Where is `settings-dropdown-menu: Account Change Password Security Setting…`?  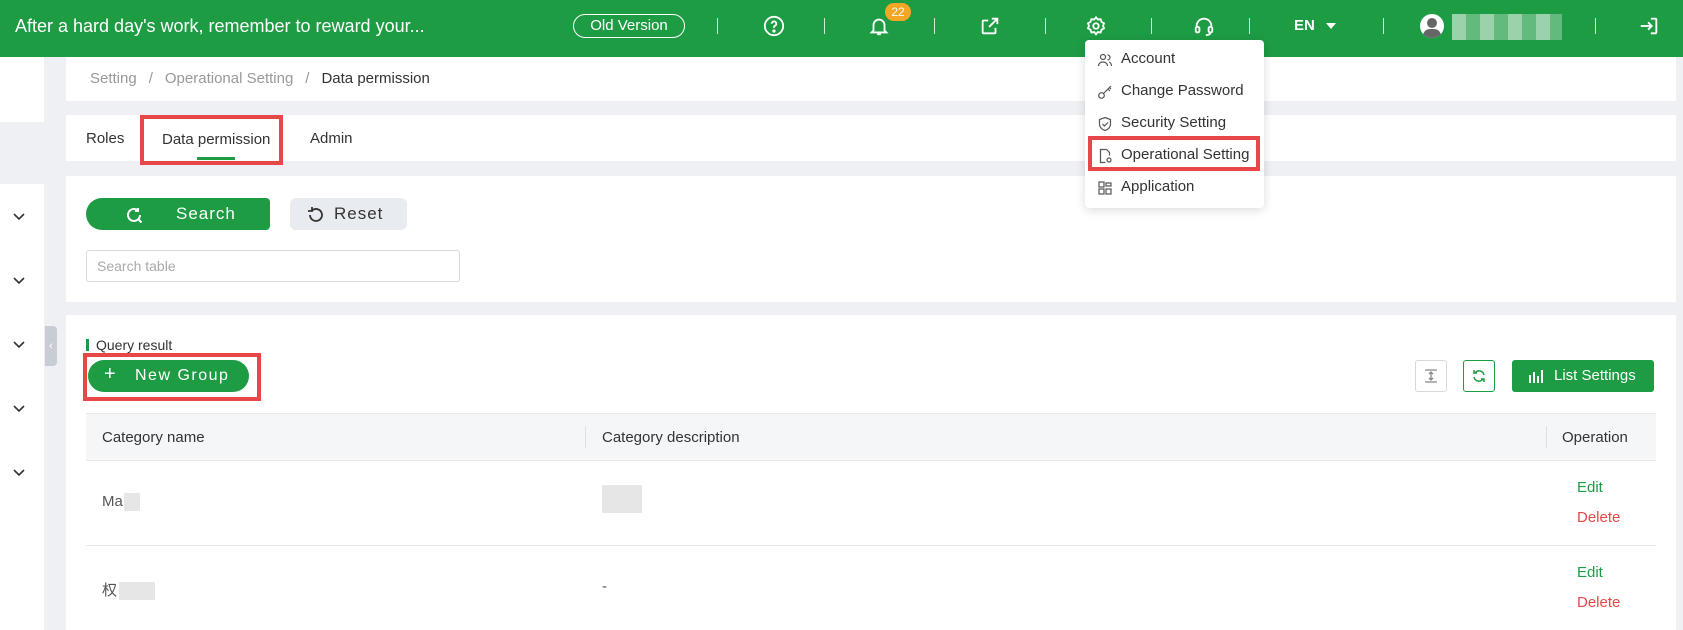 settings-dropdown-menu: Account Change Password Security Setting… is located at coordinates (1174, 124).